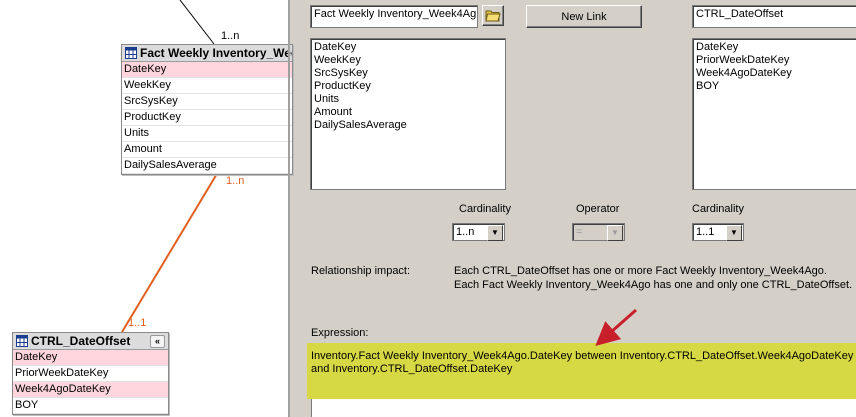 The image size is (856, 417). What do you see at coordinates (207, 86) in the screenshot?
I see `entity-column: WeekKey` at bounding box center [207, 86].